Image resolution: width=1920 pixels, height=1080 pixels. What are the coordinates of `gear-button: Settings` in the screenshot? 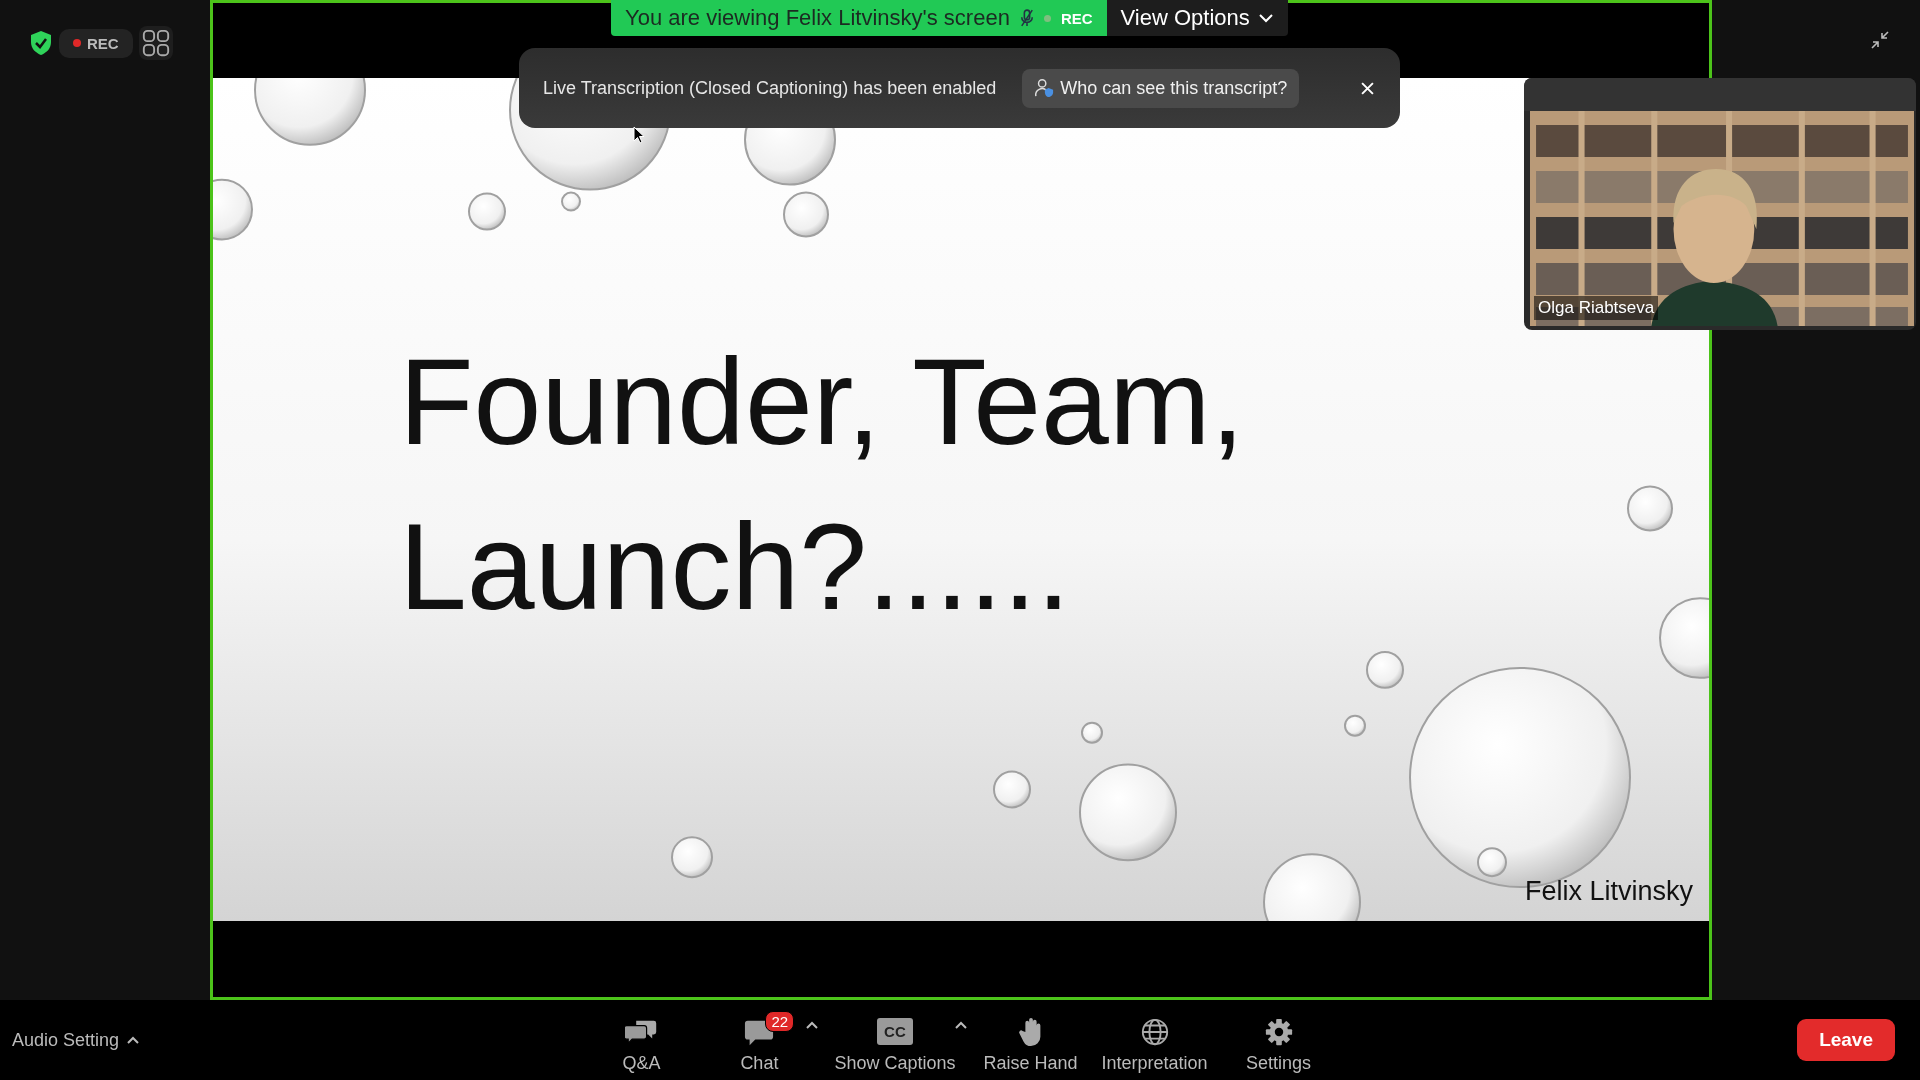 It's located at (1278, 1040).